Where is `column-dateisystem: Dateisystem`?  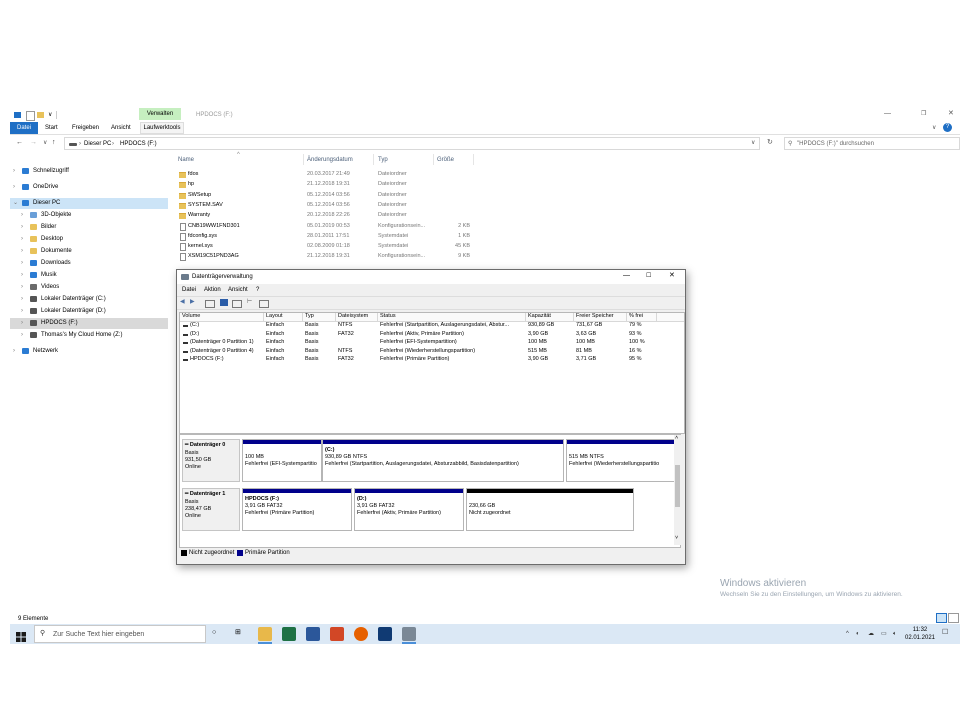 column-dateisystem: Dateisystem is located at coordinates (357, 317).